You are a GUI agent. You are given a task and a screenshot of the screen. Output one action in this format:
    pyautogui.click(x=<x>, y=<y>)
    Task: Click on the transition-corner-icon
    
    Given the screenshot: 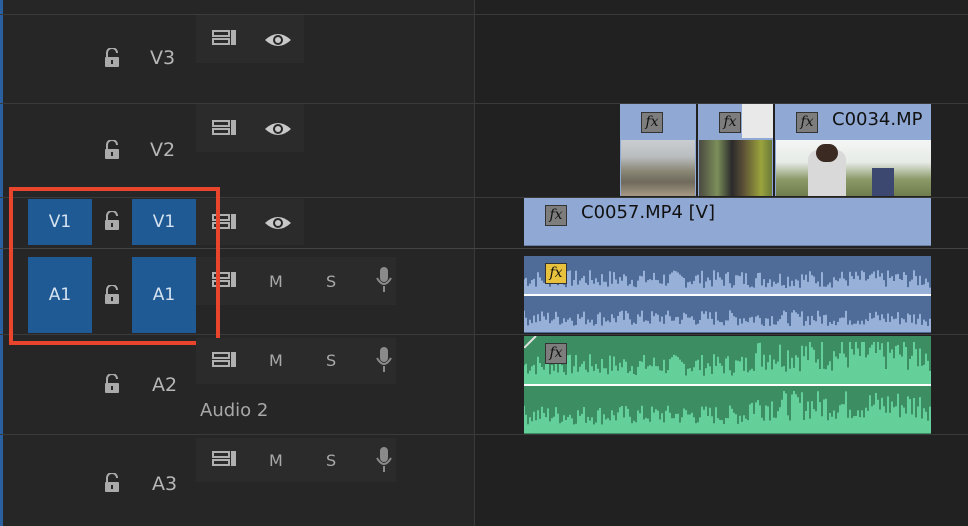 What is the action you would take?
    pyautogui.click(x=530, y=342)
    